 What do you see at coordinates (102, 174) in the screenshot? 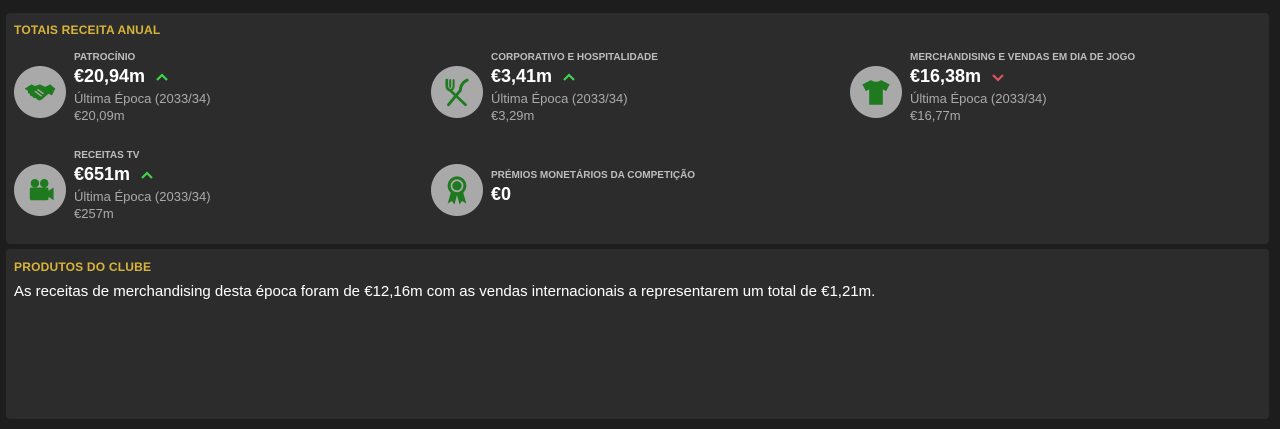
I see `revenue-value: €651m` at bounding box center [102, 174].